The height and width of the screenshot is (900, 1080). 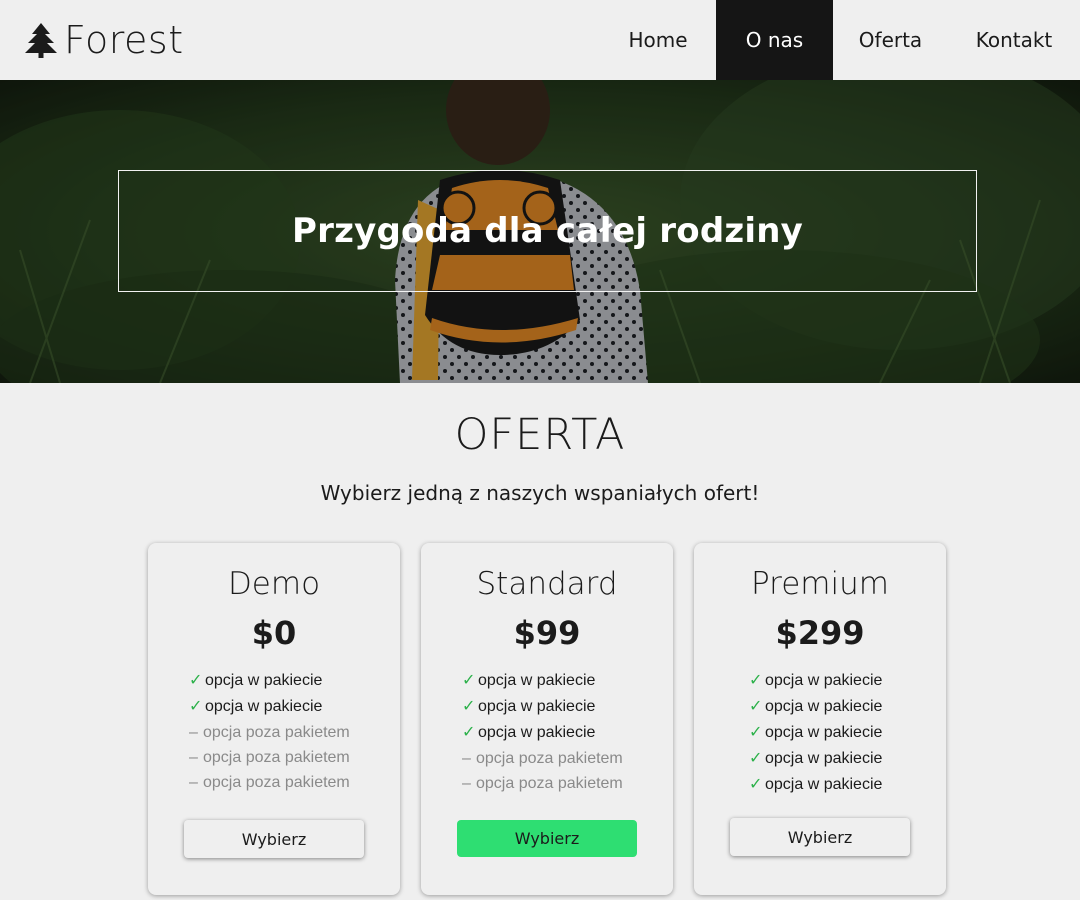 I want to click on nav-link-home: Home, so click(x=658, y=40).